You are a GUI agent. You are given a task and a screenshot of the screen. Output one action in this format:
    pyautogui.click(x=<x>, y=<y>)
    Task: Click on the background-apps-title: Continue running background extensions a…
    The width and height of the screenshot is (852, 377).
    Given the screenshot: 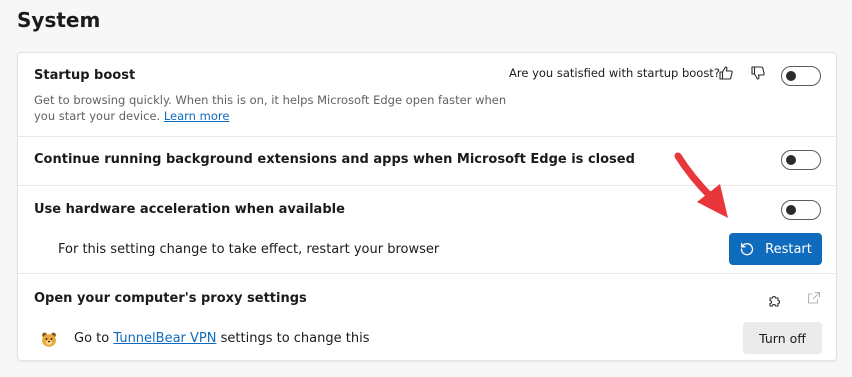 What is the action you would take?
    pyautogui.click(x=334, y=159)
    